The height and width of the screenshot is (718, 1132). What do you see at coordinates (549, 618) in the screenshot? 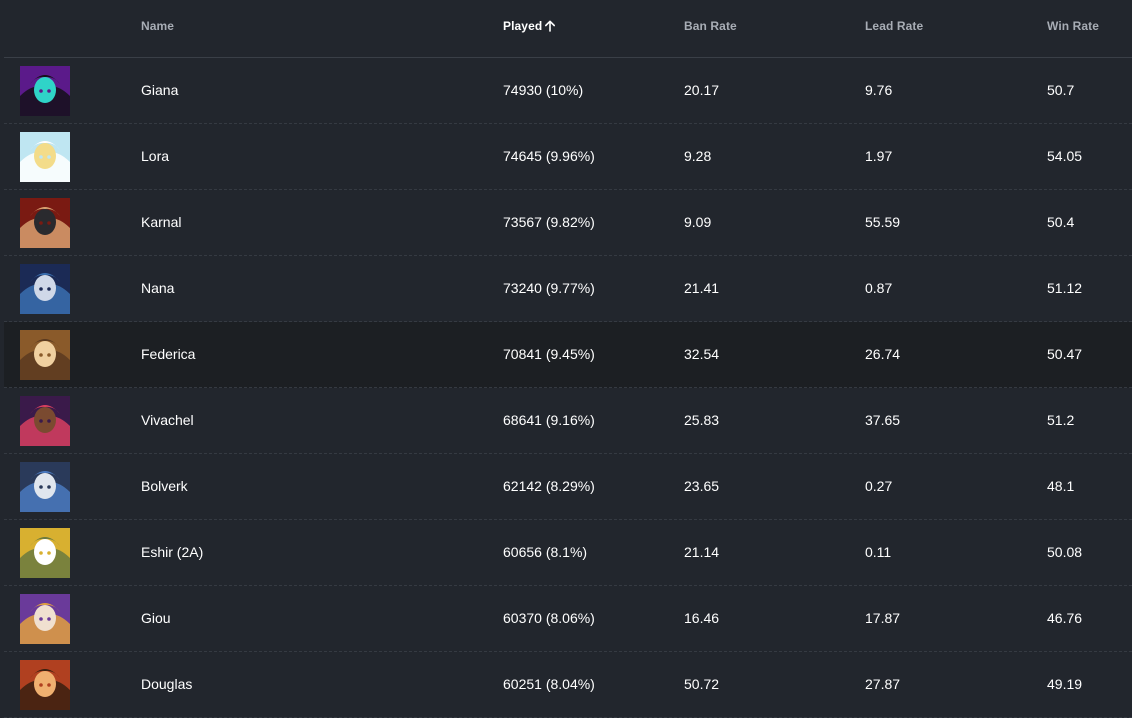
I see `played-count: 60370 (8.06%)` at bounding box center [549, 618].